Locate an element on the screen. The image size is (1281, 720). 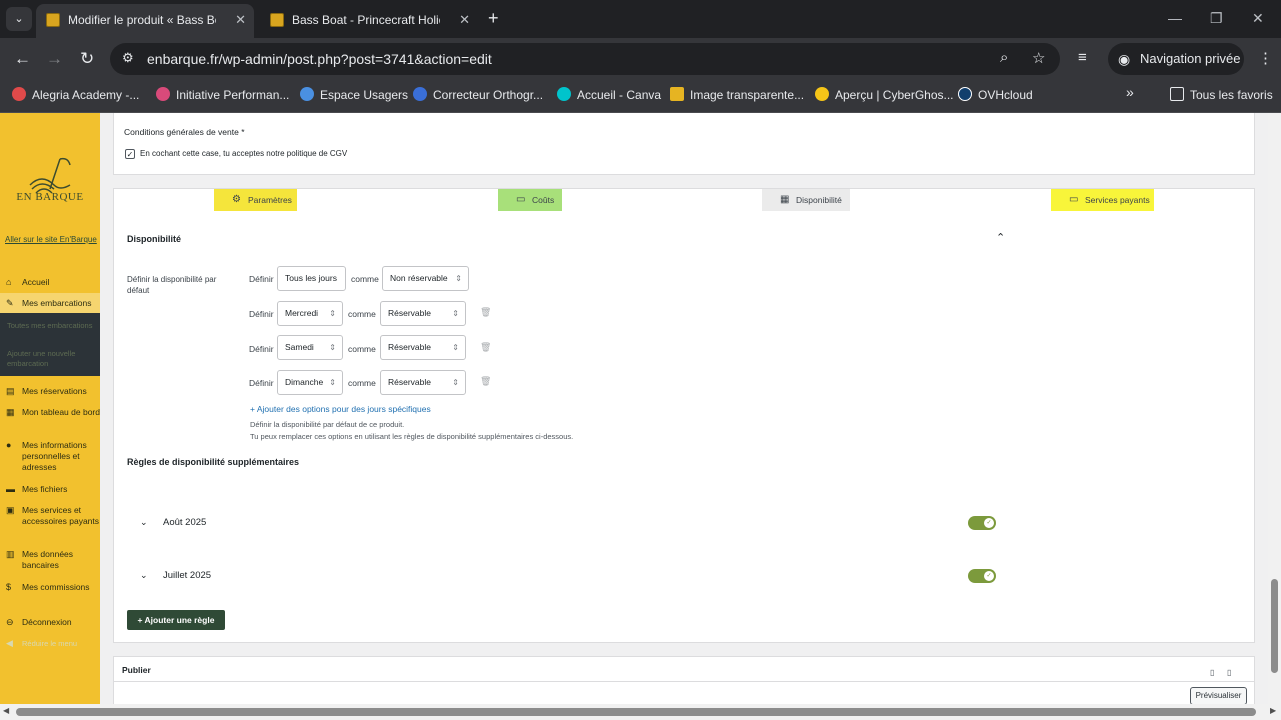
gear-icon: ⚙ is located at coordinates (236, 199).